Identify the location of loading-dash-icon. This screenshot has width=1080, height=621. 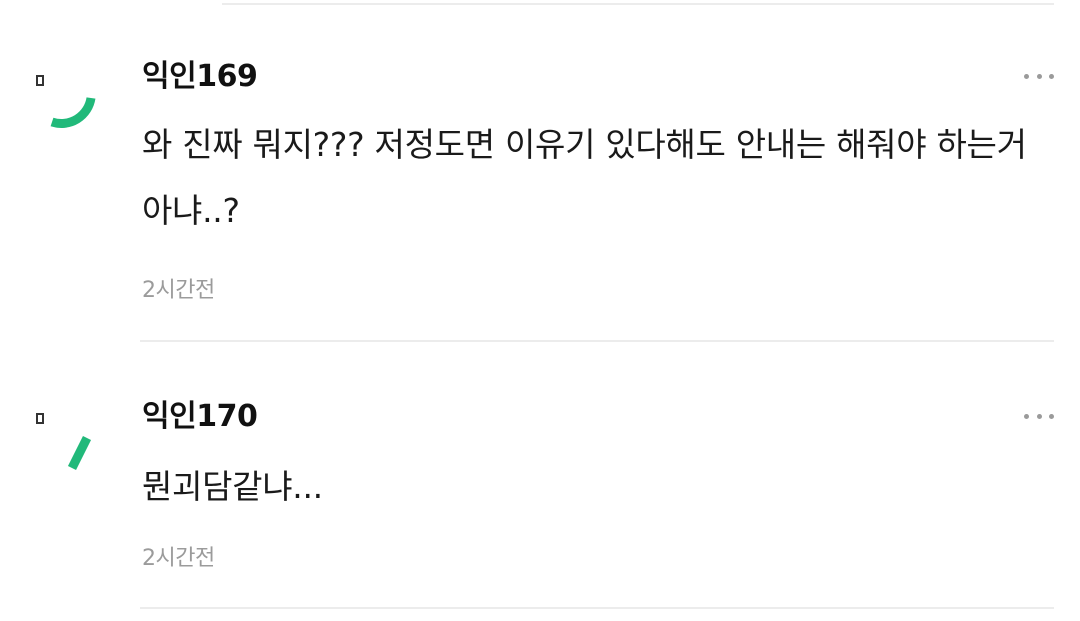
(64, 442).